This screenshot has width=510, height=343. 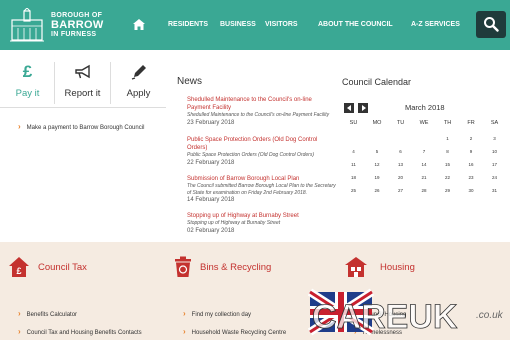 I want to click on category-link-text: Find my collection day, so click(x=221, y=315).